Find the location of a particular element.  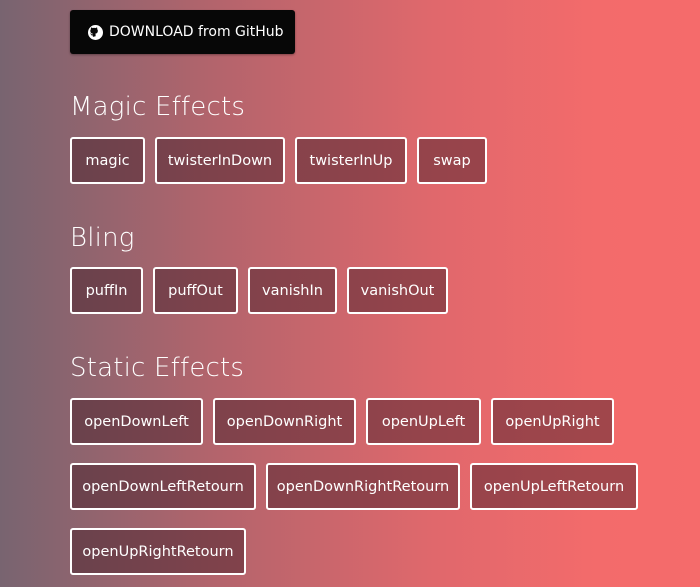

effect-button-openuprightretourn: openUpRightRetourn is located at coordinates (158, 551).